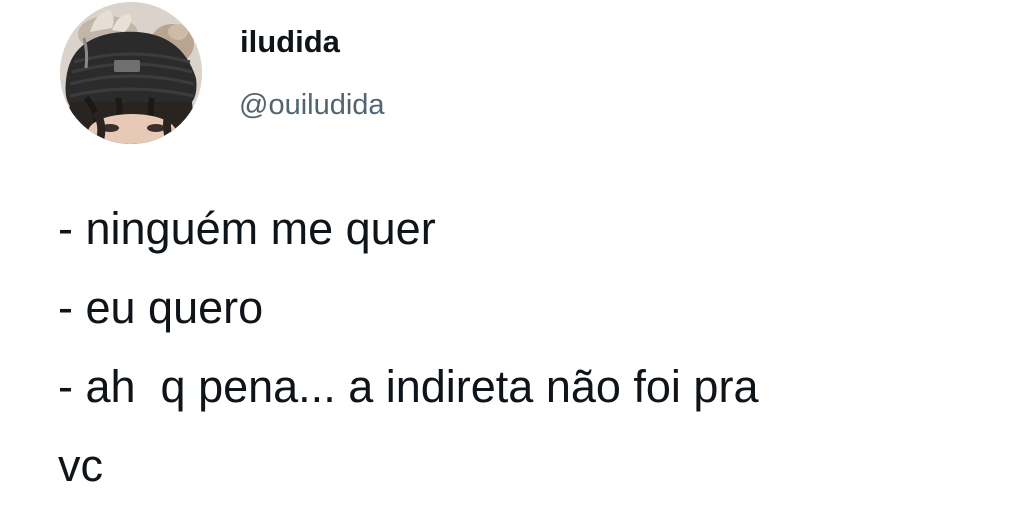  I want to click on display-name: iludida, so click(290, 42).